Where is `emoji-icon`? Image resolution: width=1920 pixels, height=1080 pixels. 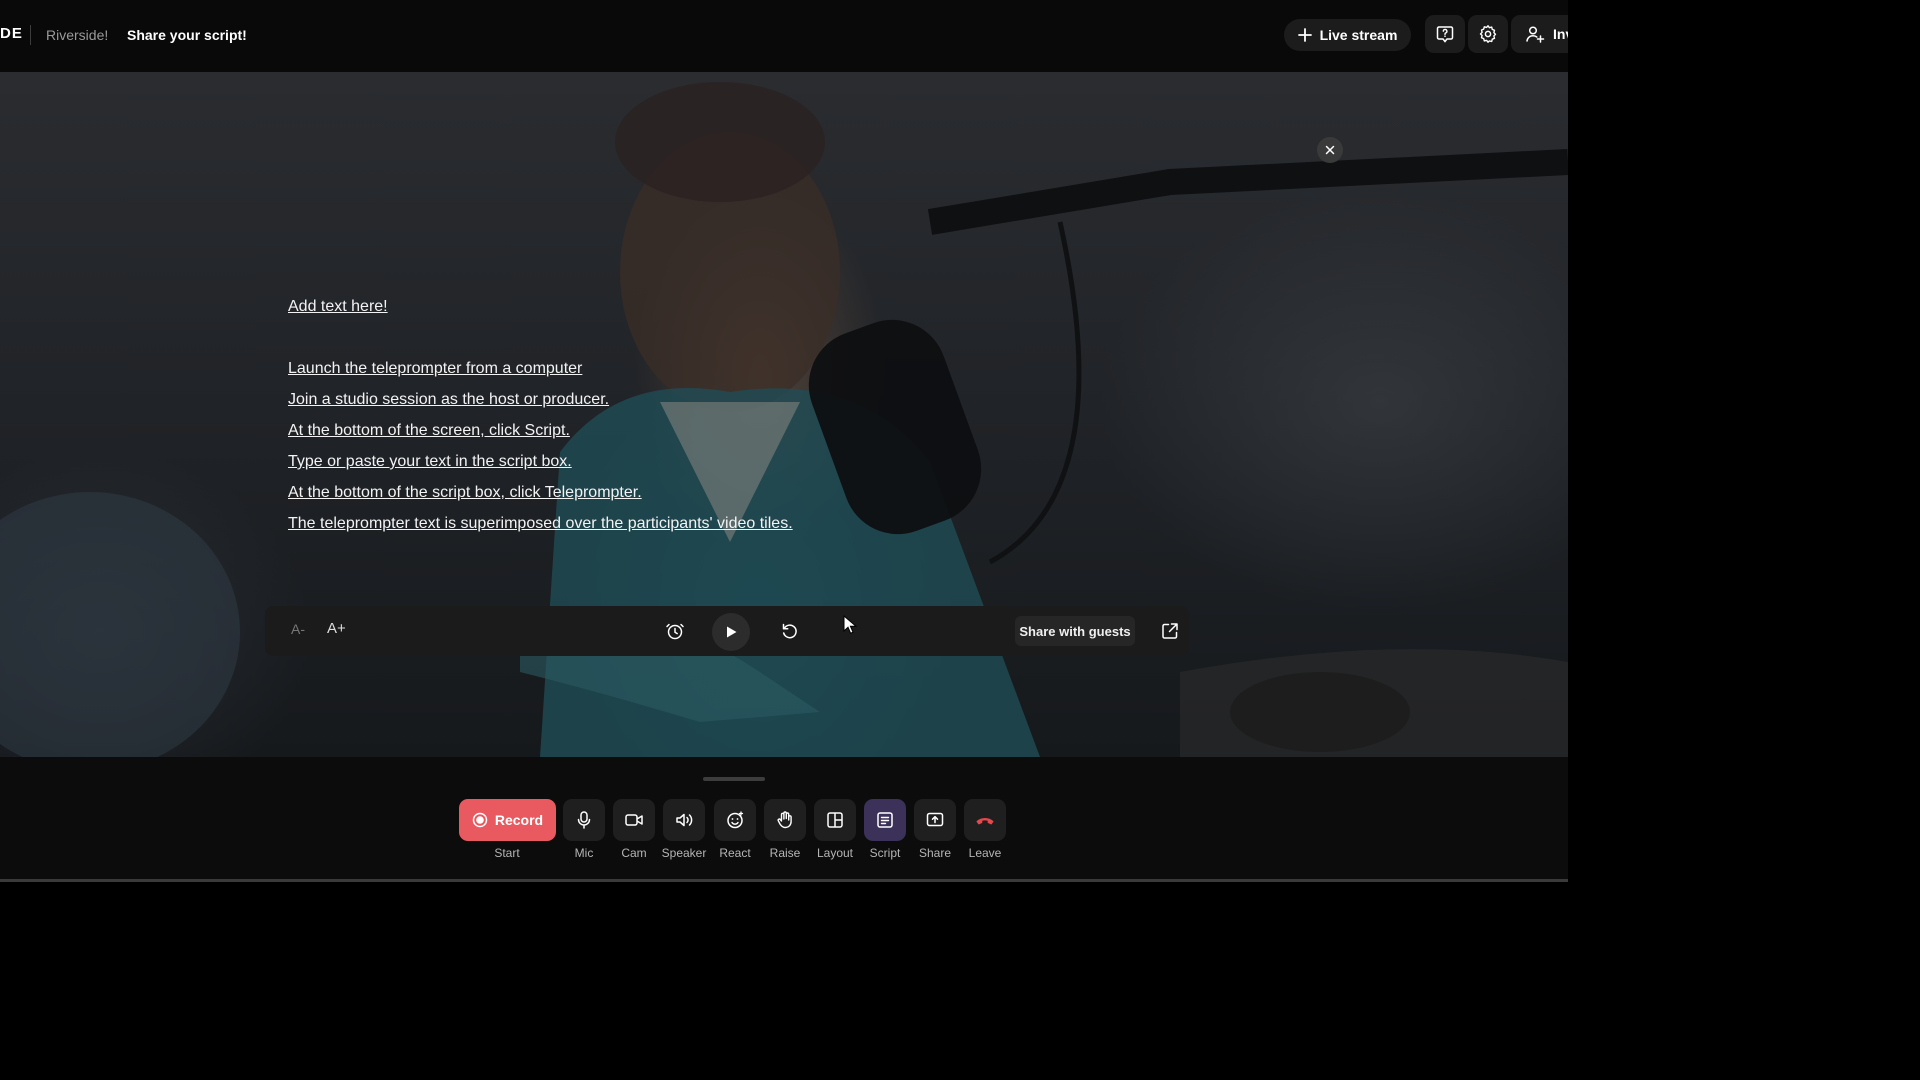
emoji-icon is located at coordinates (735, 820).